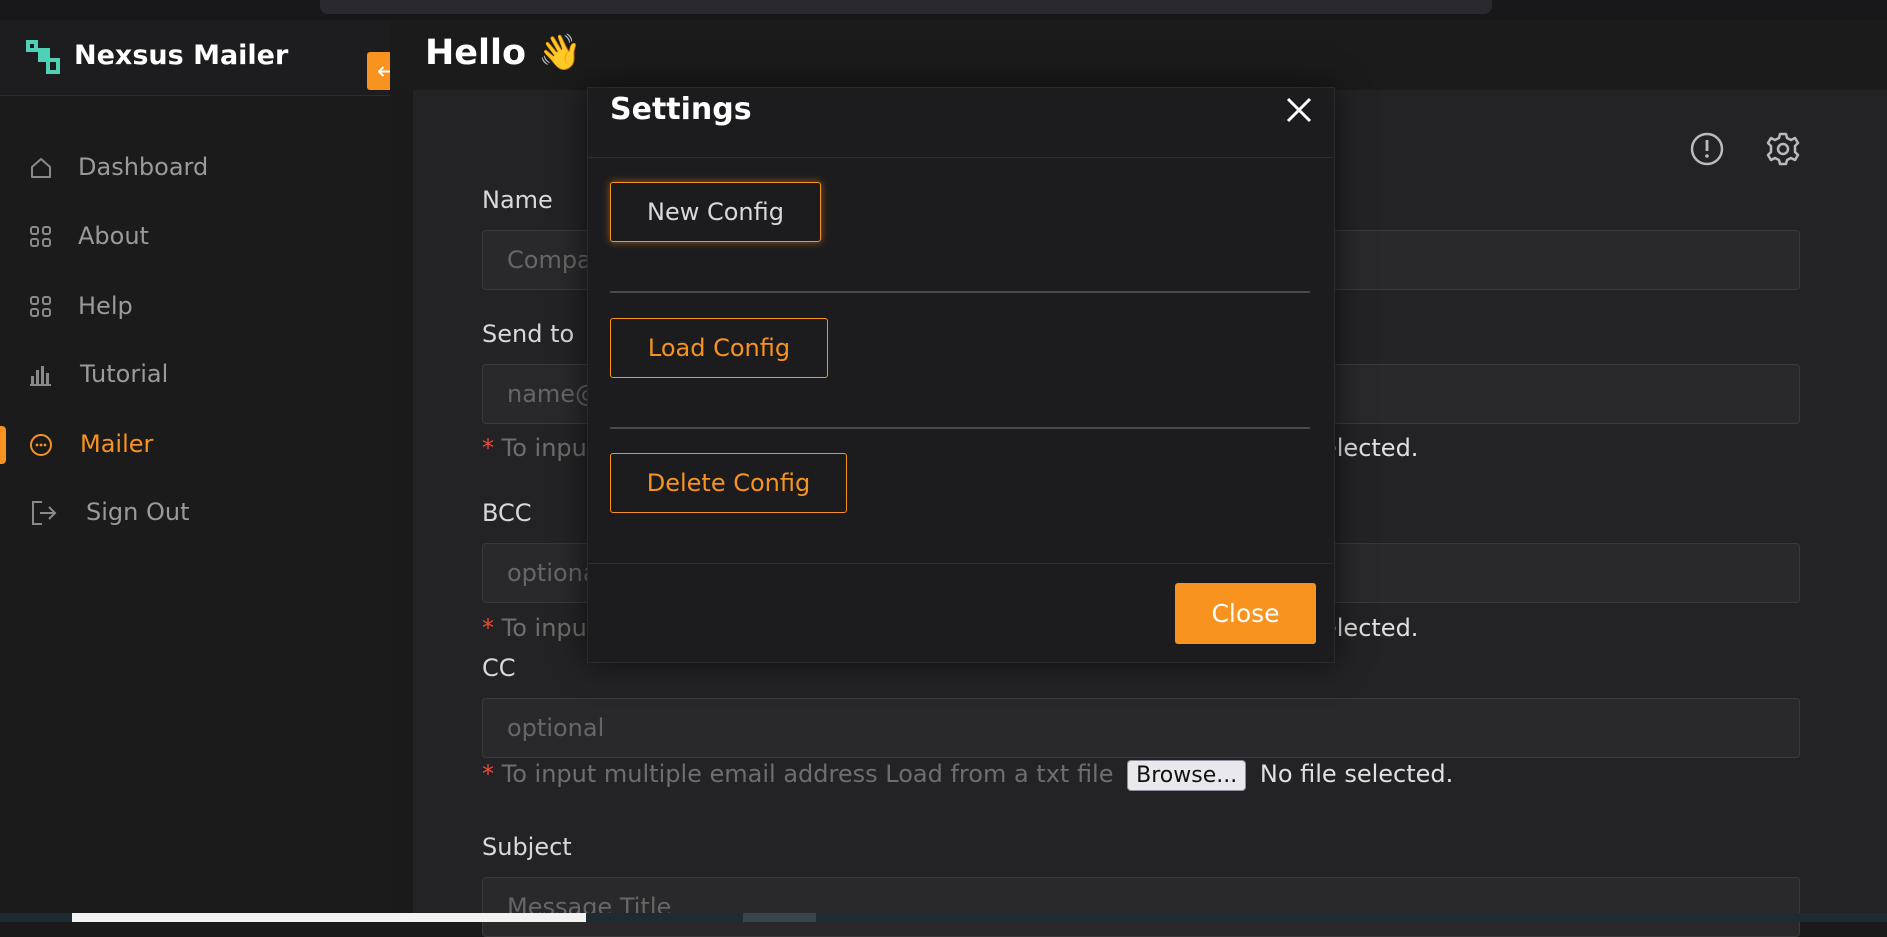 The image size is (1887, 937). What do you see at coordinates (41, 168) in the screenshot?
I see `home-icon` at bounding box center [41, 168].